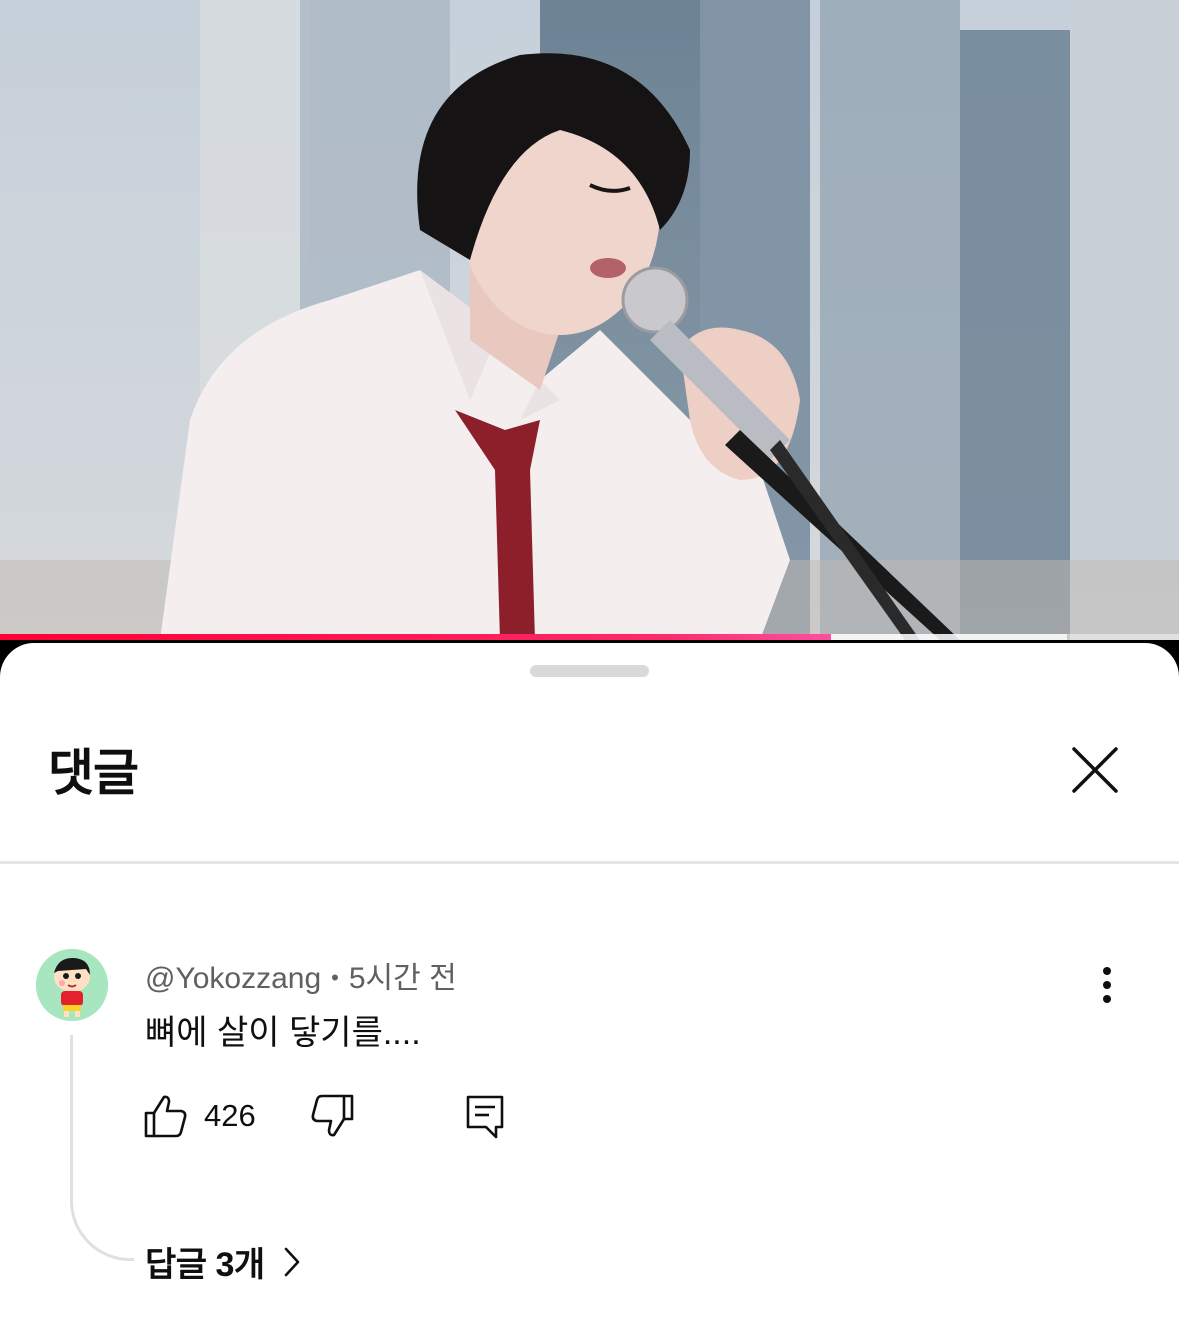  I want to click on header-divider, so click(589, 862).